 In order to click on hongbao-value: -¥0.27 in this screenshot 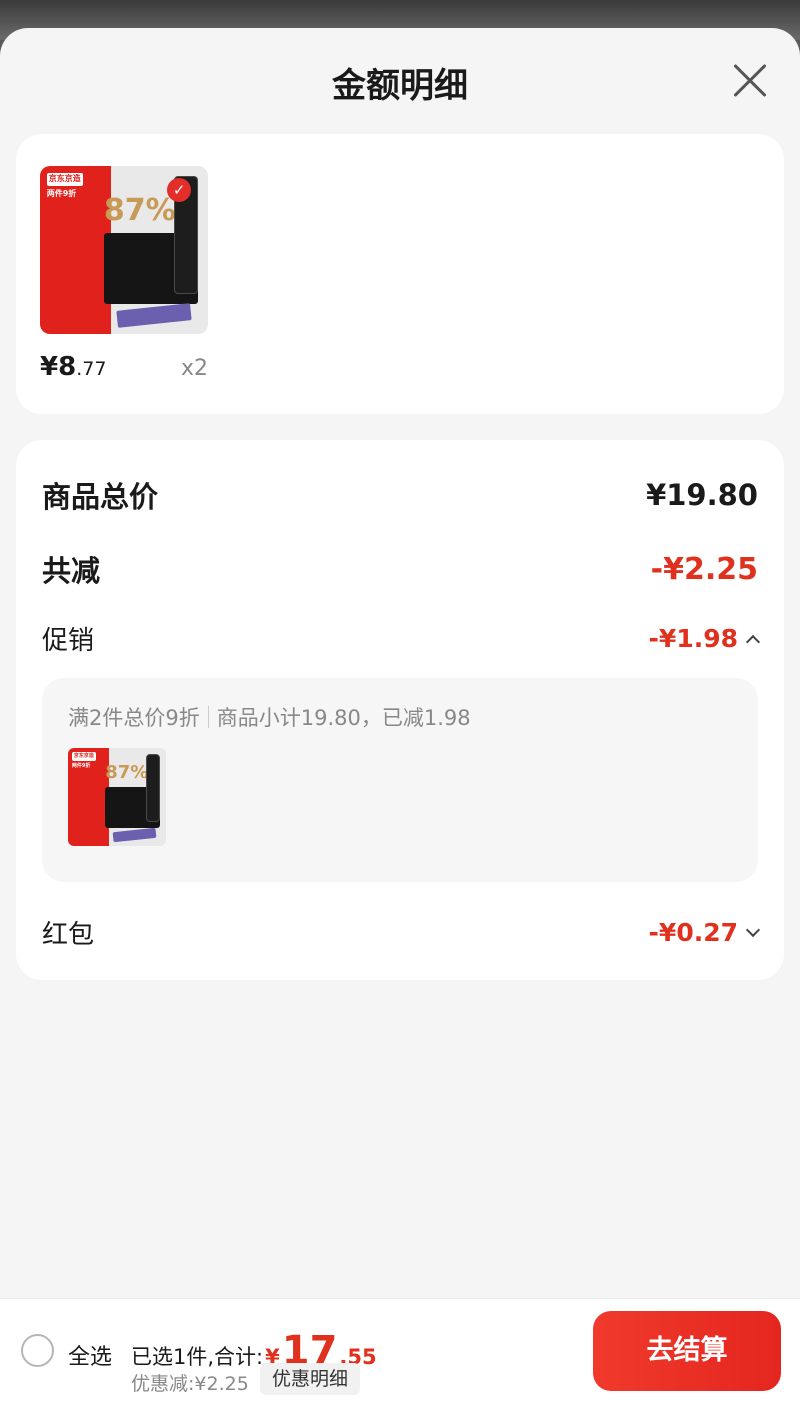, I will do `click(693, 932)`.